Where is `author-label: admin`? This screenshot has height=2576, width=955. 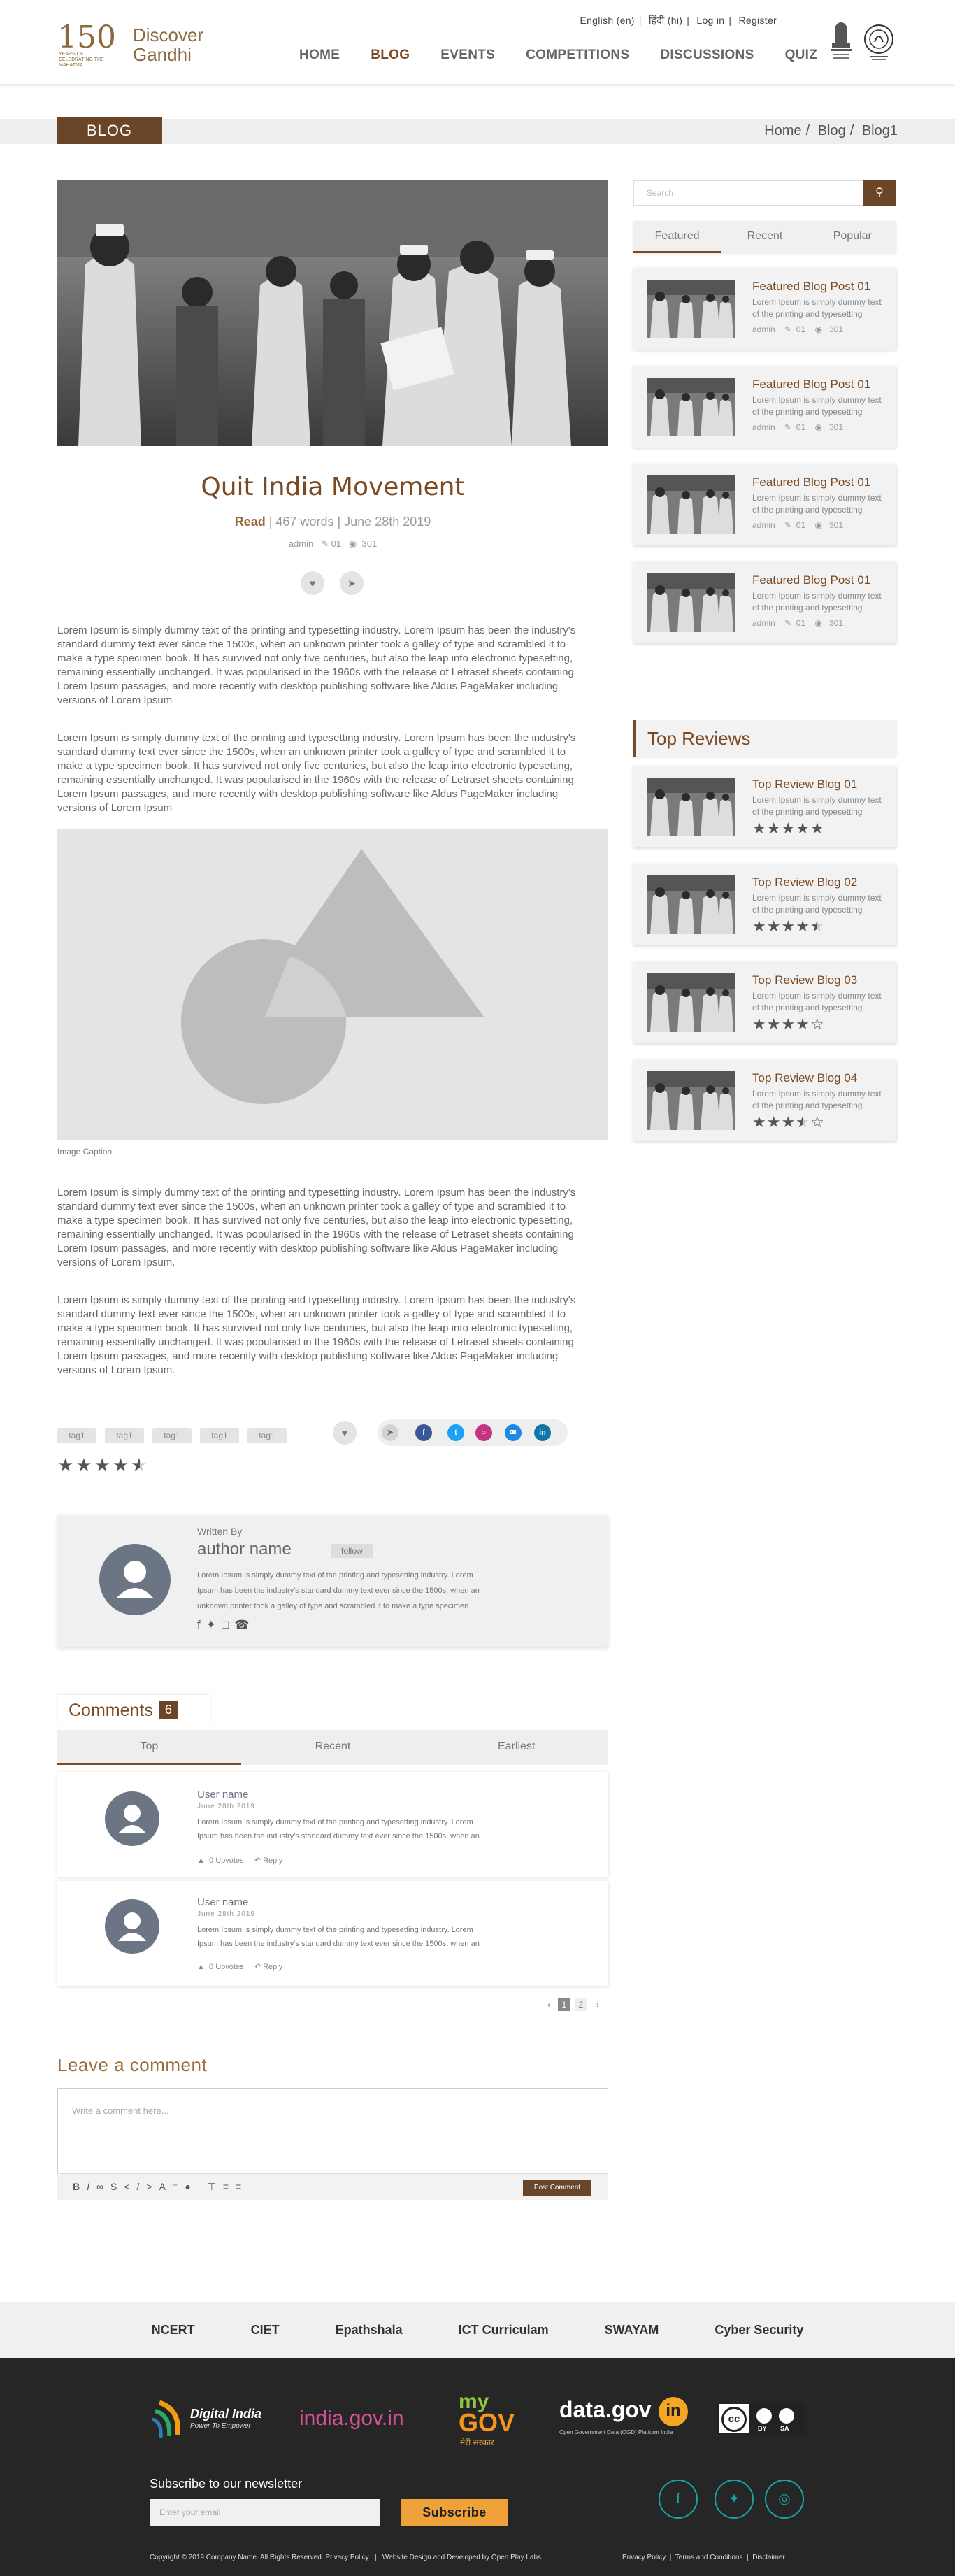 author-label: admin is located at coordinates (301, 543).